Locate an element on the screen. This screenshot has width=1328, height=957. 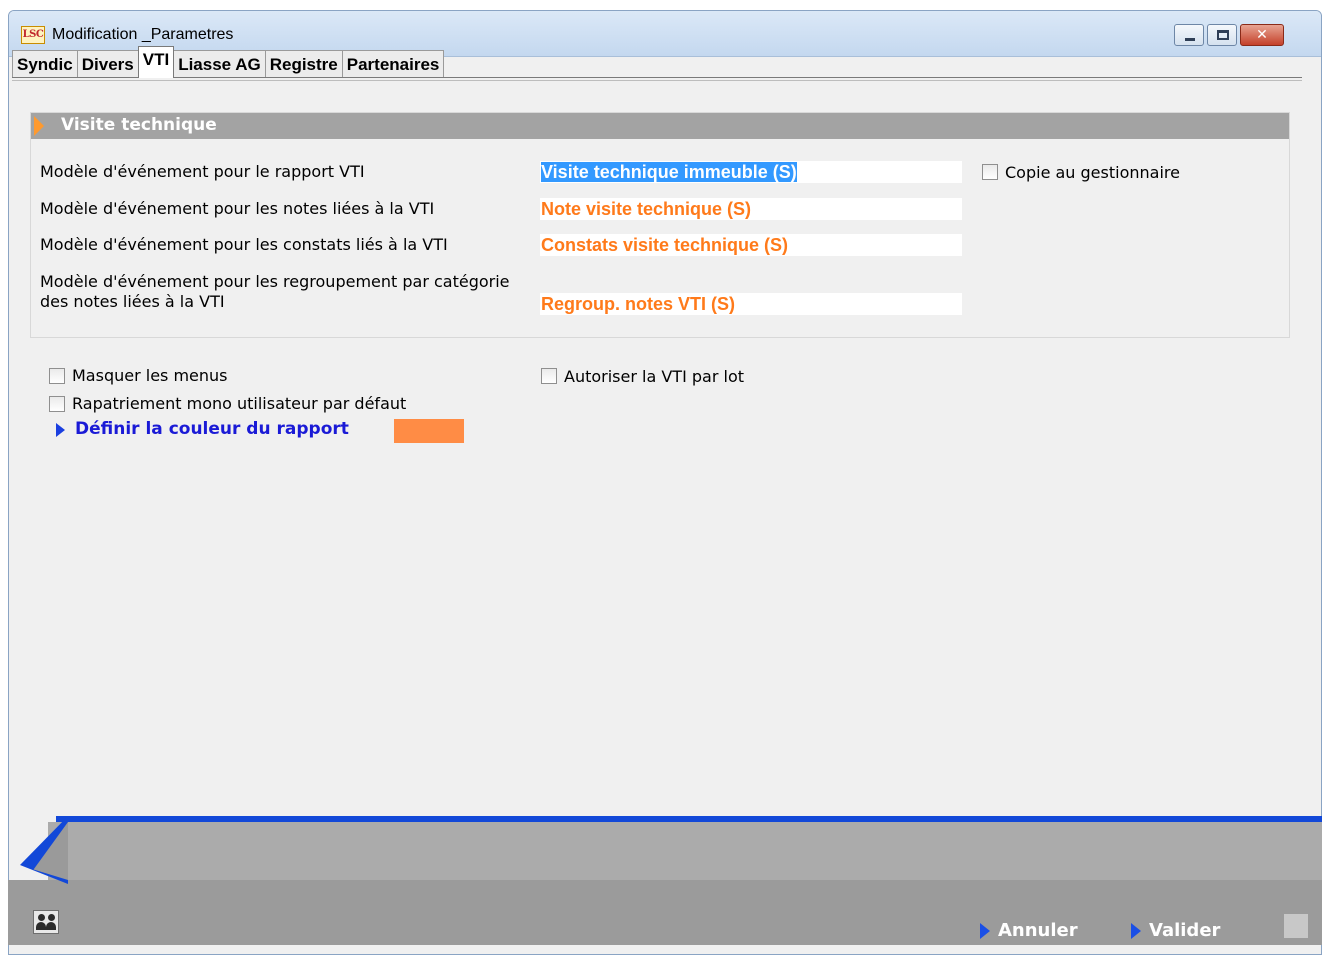
tab-registre: Registre is located at coordinates (303, 64).